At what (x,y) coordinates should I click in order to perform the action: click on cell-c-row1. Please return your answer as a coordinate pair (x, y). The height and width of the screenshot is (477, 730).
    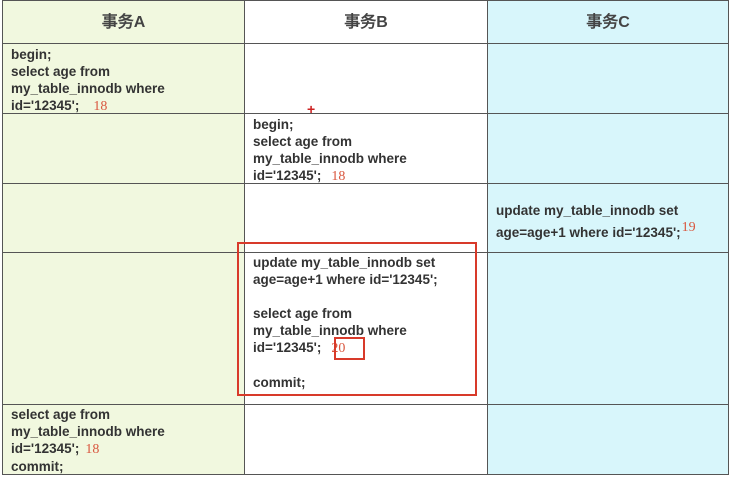
    Looking at the image, I should click on (608, 78).